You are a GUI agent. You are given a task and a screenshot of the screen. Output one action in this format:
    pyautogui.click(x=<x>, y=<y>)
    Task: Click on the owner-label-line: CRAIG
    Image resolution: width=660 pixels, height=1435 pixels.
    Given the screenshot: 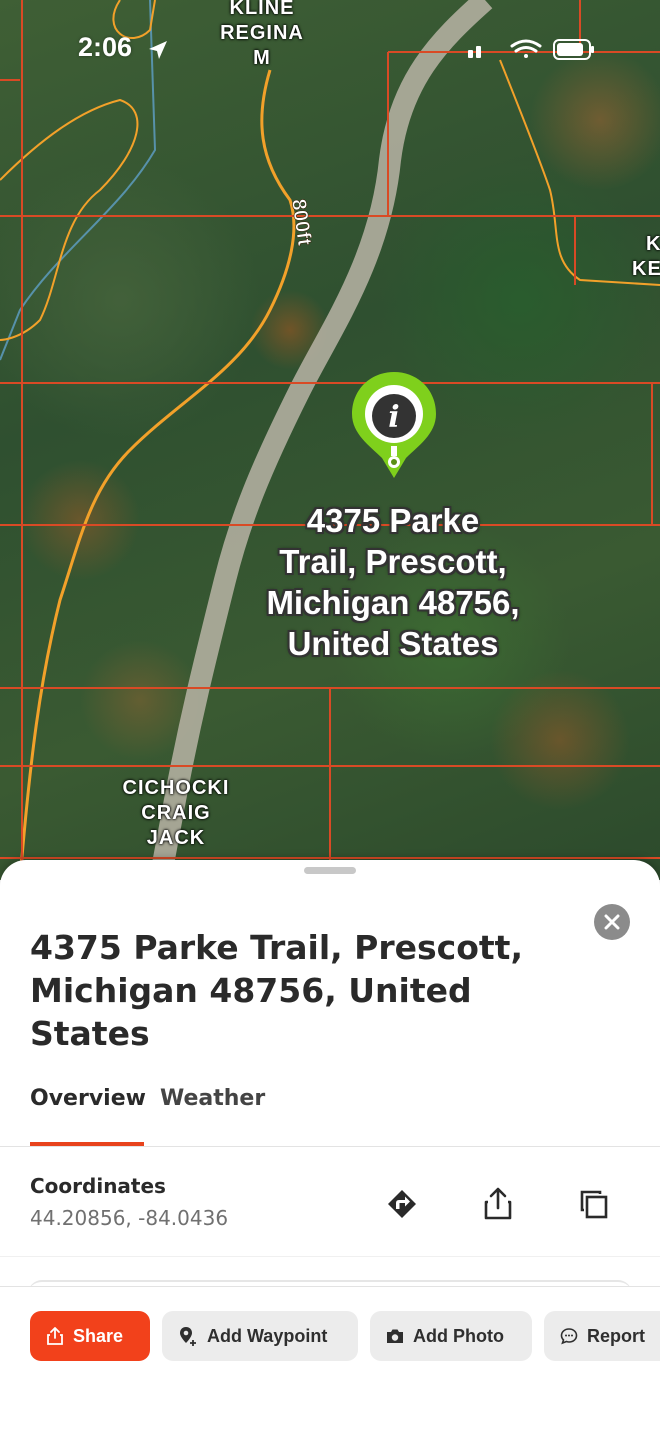 What is the action you would take?
    pyautogui.click(x=176, y=813)
    